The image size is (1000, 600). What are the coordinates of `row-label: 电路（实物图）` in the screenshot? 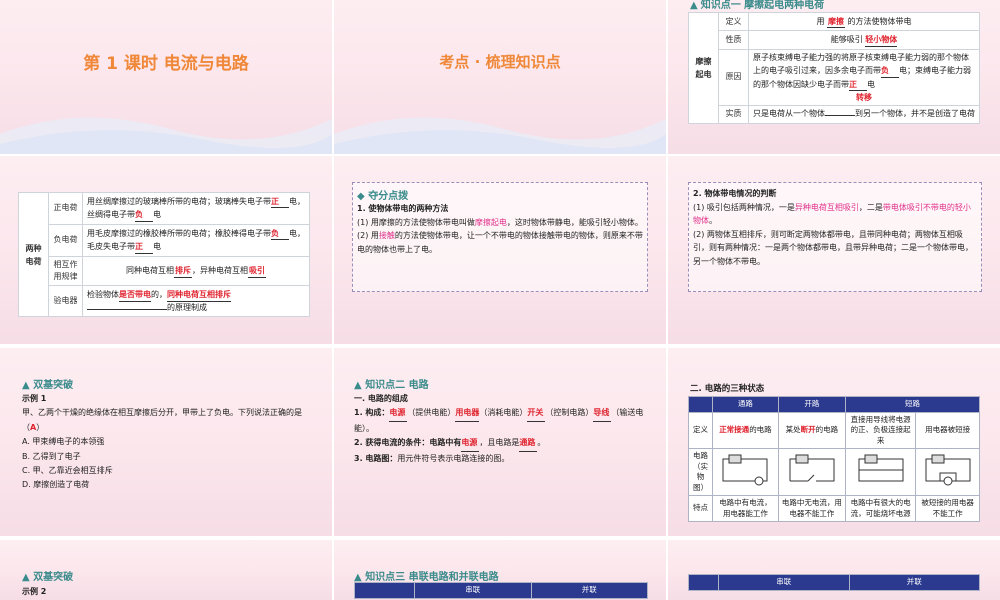 It's located at (700, 472).